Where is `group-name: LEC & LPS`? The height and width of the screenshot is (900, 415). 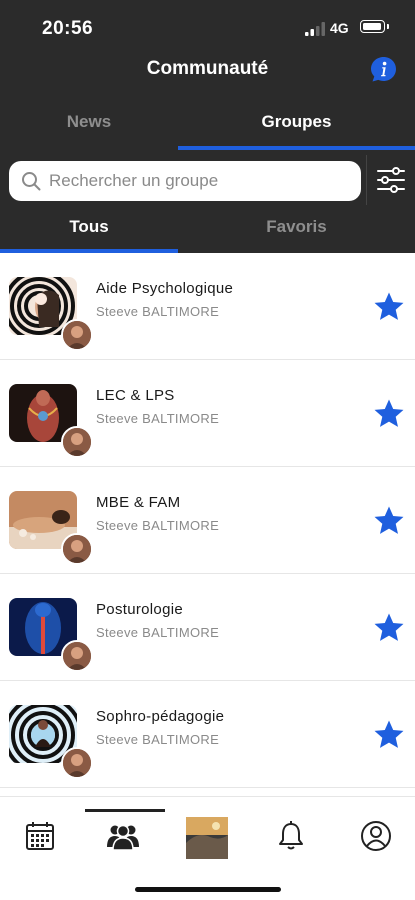
group-name: LEC & LPS is located at coordinates (135, 395).